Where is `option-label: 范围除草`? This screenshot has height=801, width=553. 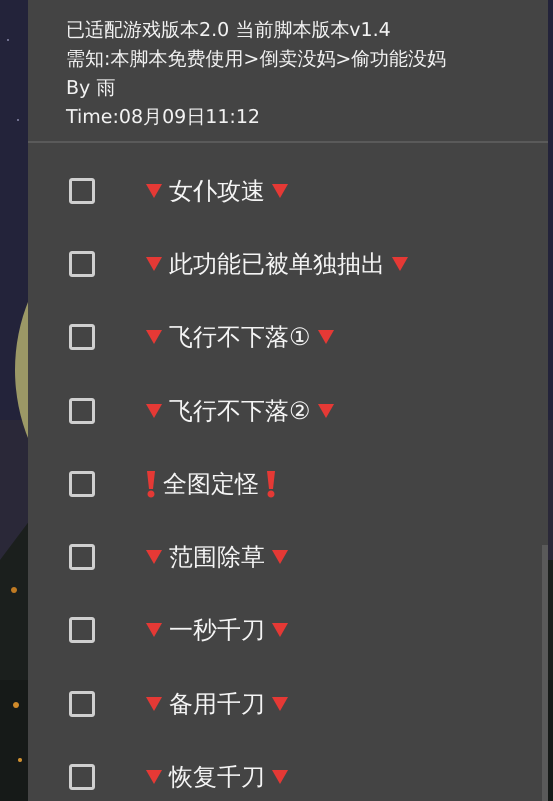 option-label: 范围除草 is located at coordinates (217, 558).